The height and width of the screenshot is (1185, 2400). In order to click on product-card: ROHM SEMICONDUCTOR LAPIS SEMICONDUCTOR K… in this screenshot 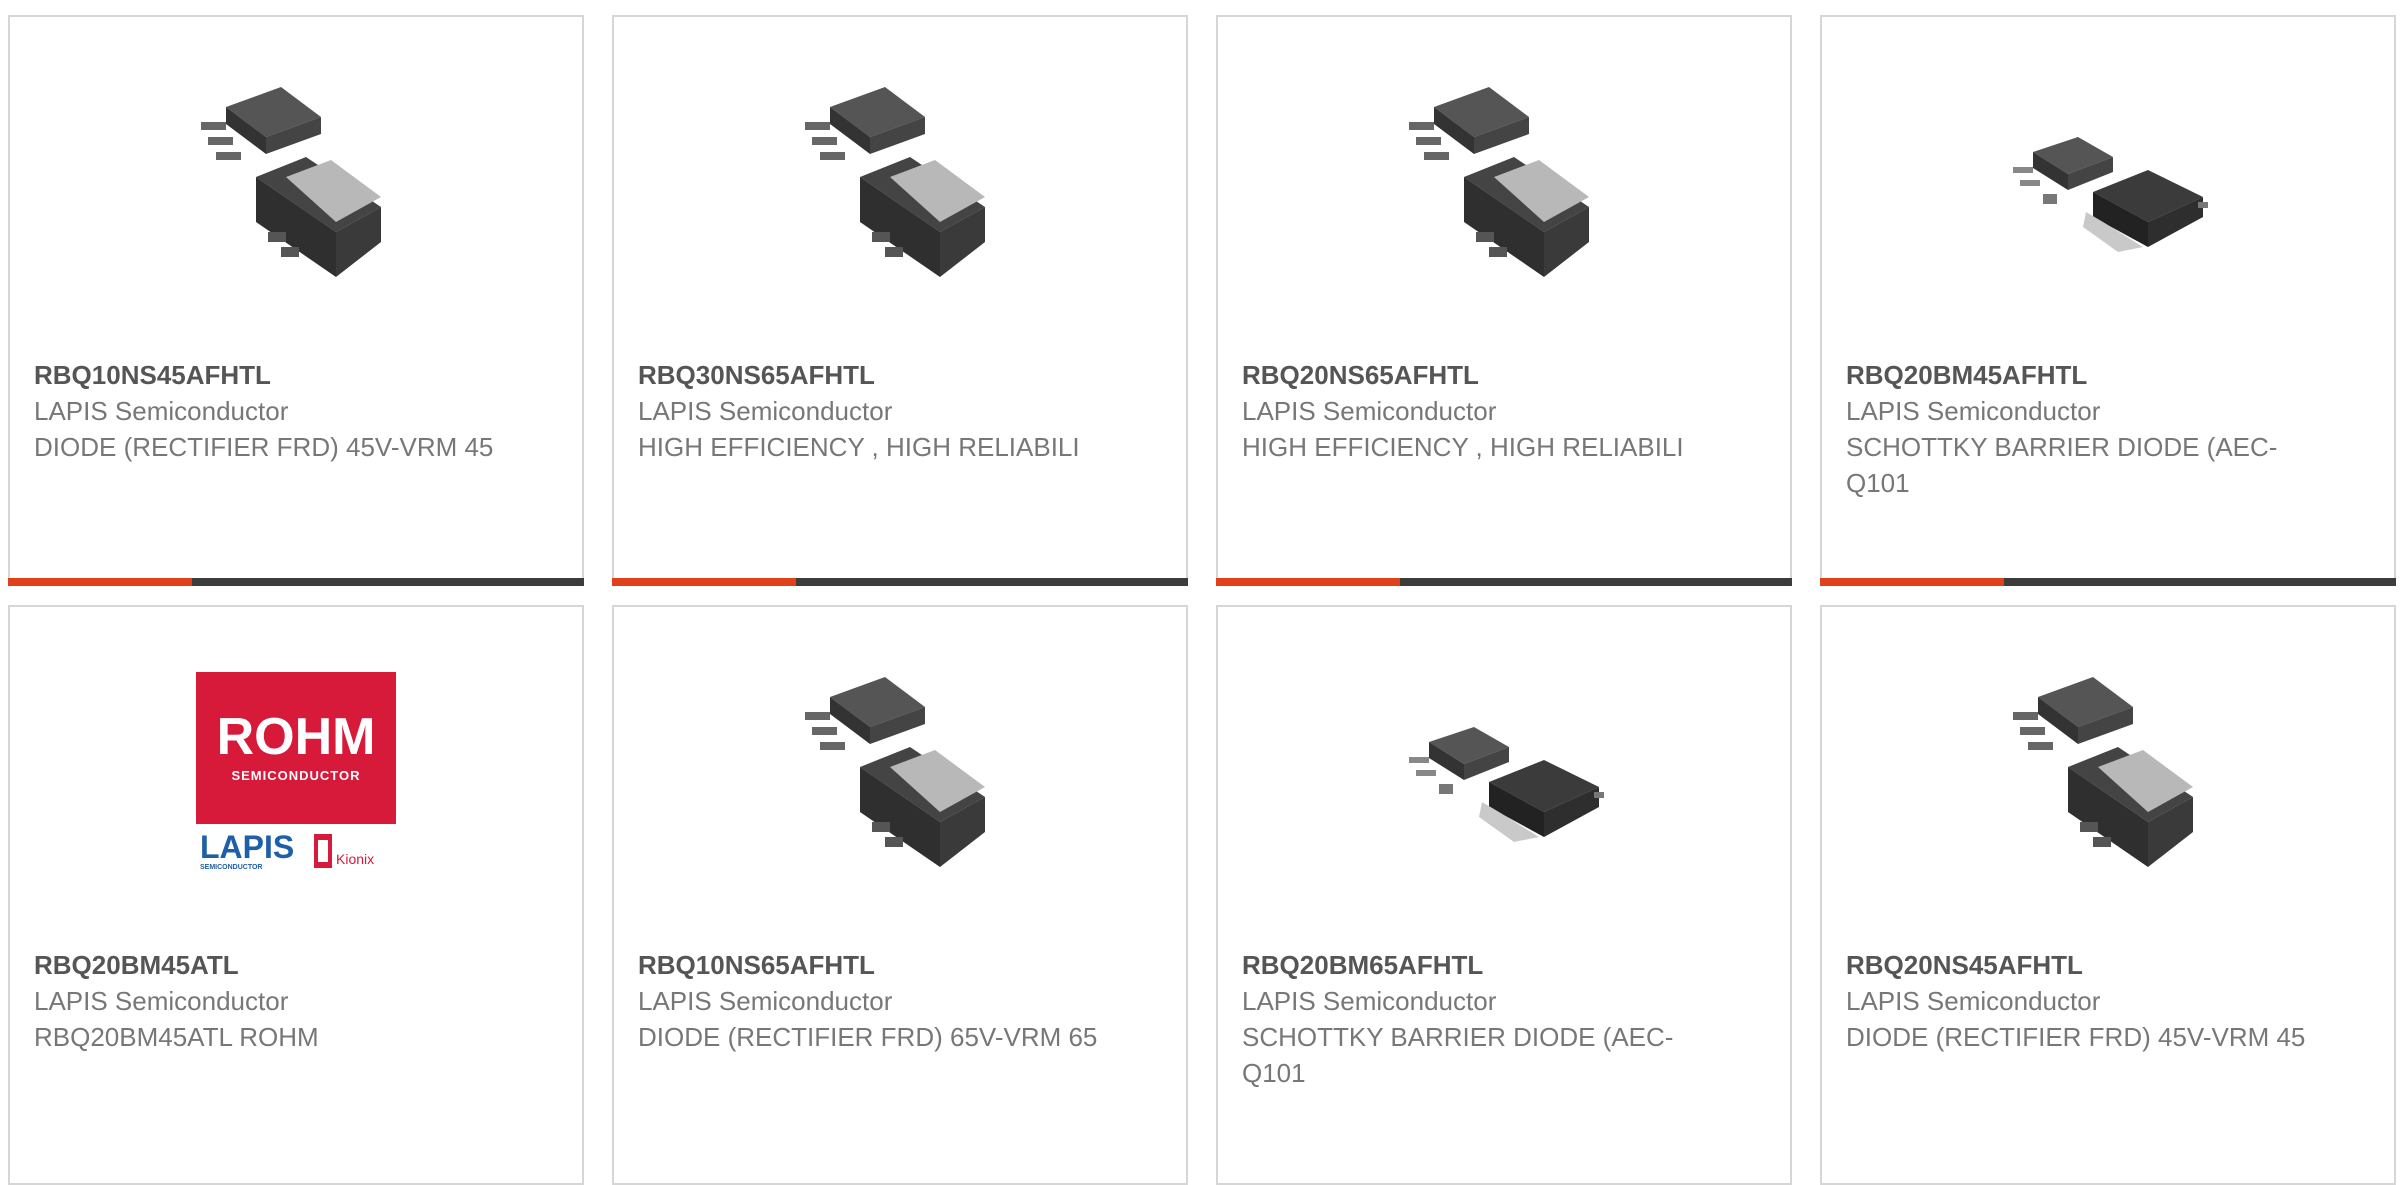, I will do `click(296, 895)`.